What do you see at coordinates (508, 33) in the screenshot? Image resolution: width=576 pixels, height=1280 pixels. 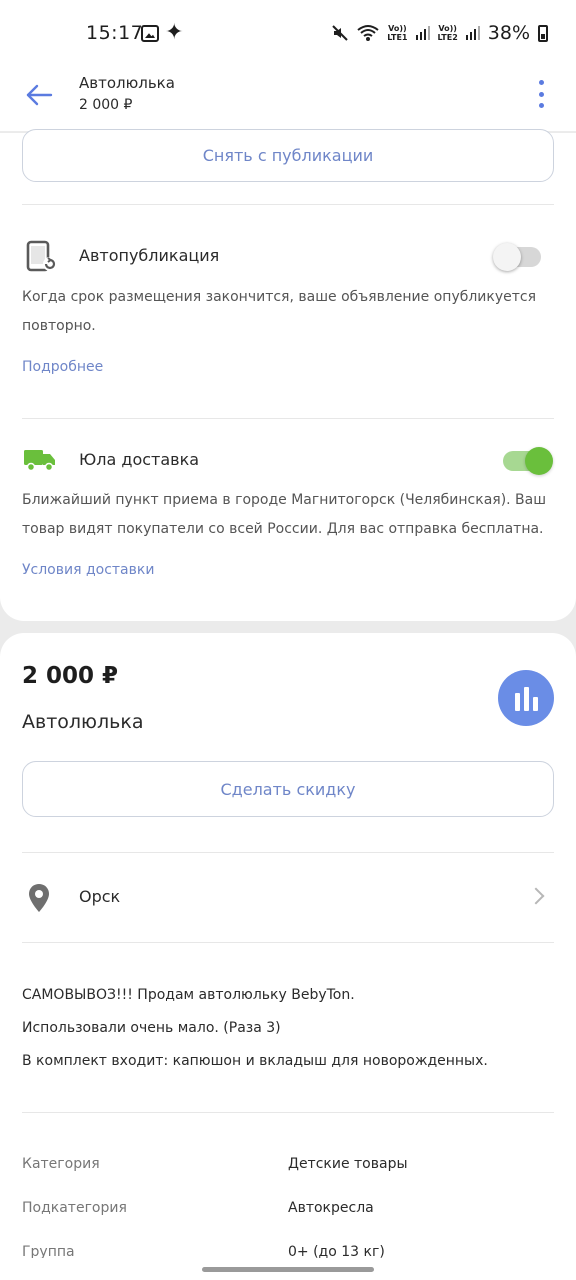 I see `battery-percent: 38%` at bounding box center [508, 33].